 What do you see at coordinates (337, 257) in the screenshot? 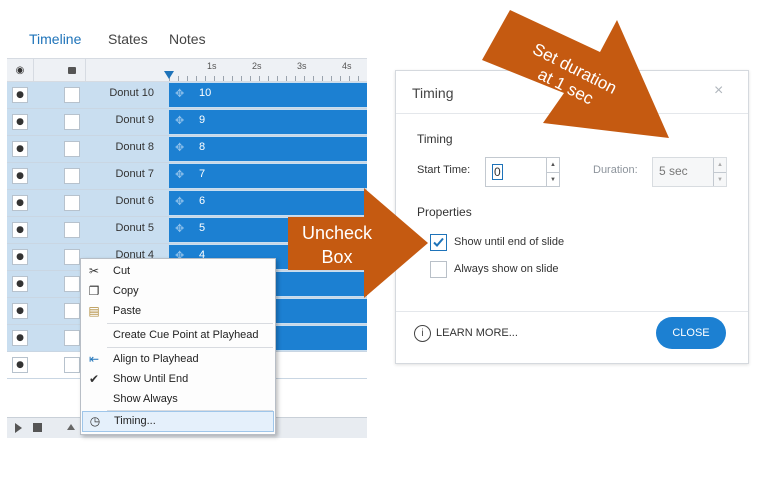
I see `callout-line: Box` at bounding box center [337, 257].